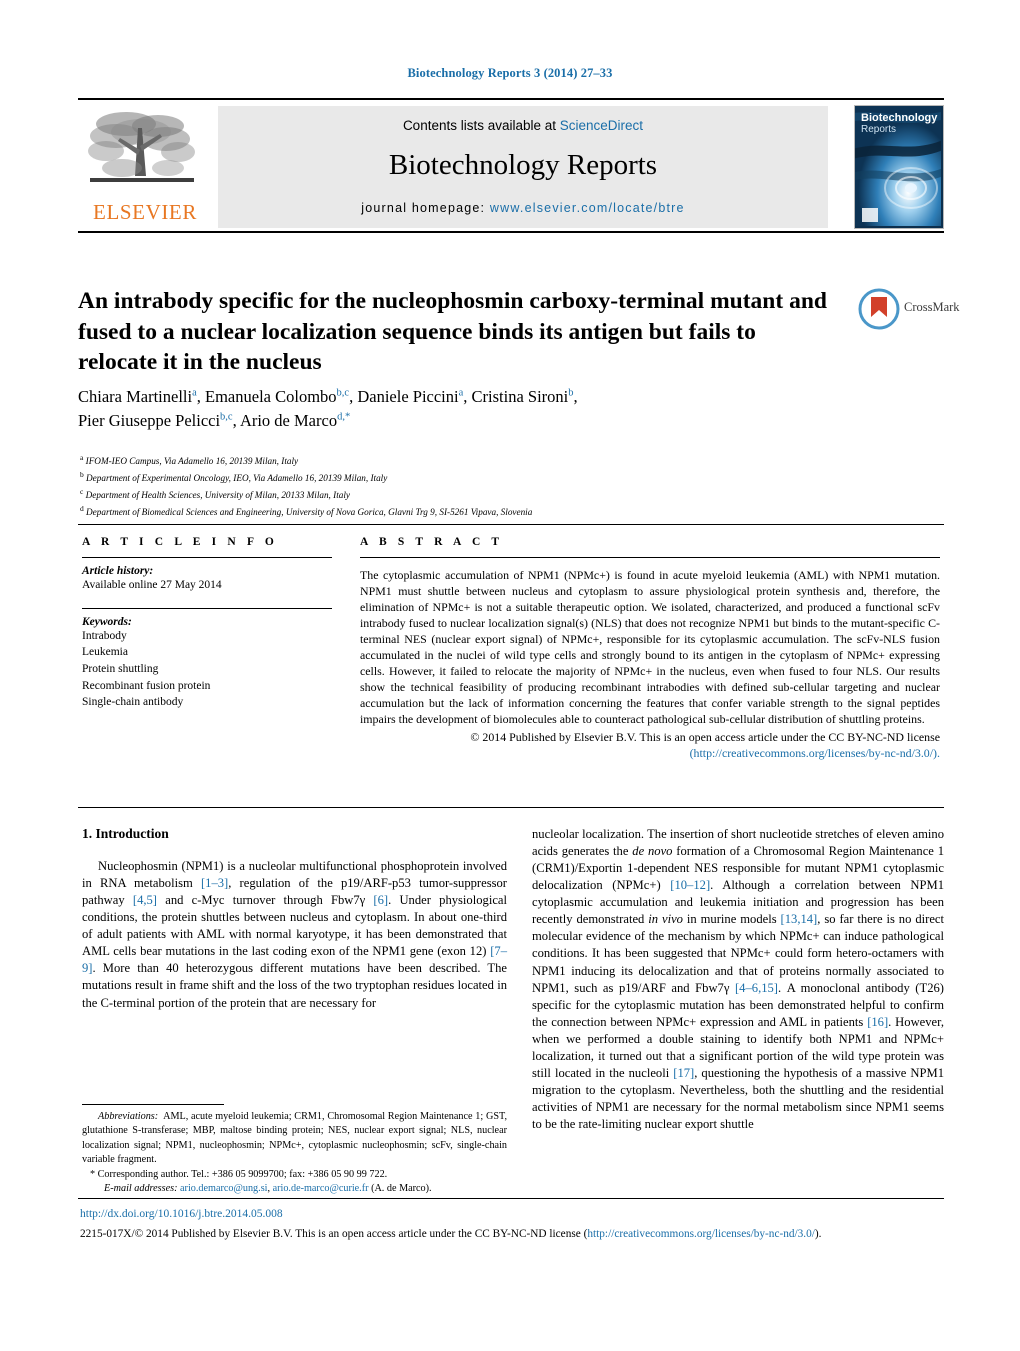 This screenshot has width=1020, height=1351. I want to click on cover-title: Biotechnology Reports, so click(899, 123).